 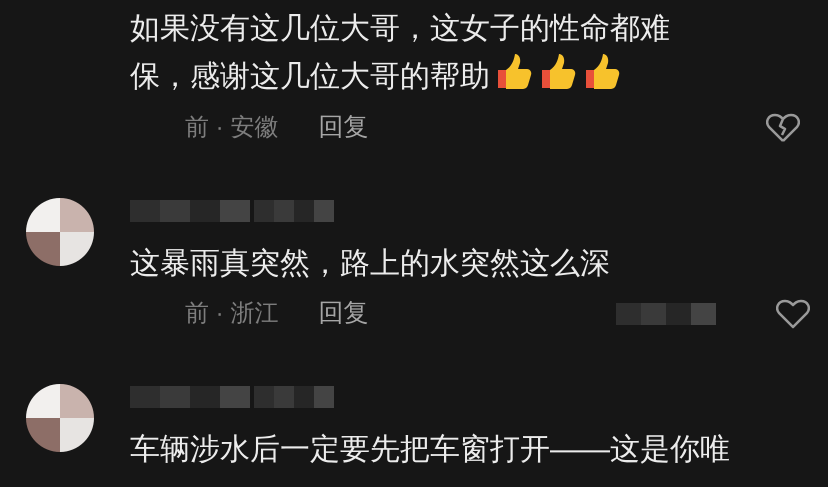 What do you see at coordinates (231, 128) in the screenshot?
I see `comment-meta: 前 · 安徽` at bounding box center [231, 128].